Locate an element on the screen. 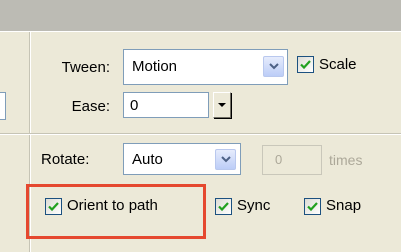 Image resolution: width=401 pixels, height=252 pixels. scale-label: Scale is located at coordinates (338, 64).